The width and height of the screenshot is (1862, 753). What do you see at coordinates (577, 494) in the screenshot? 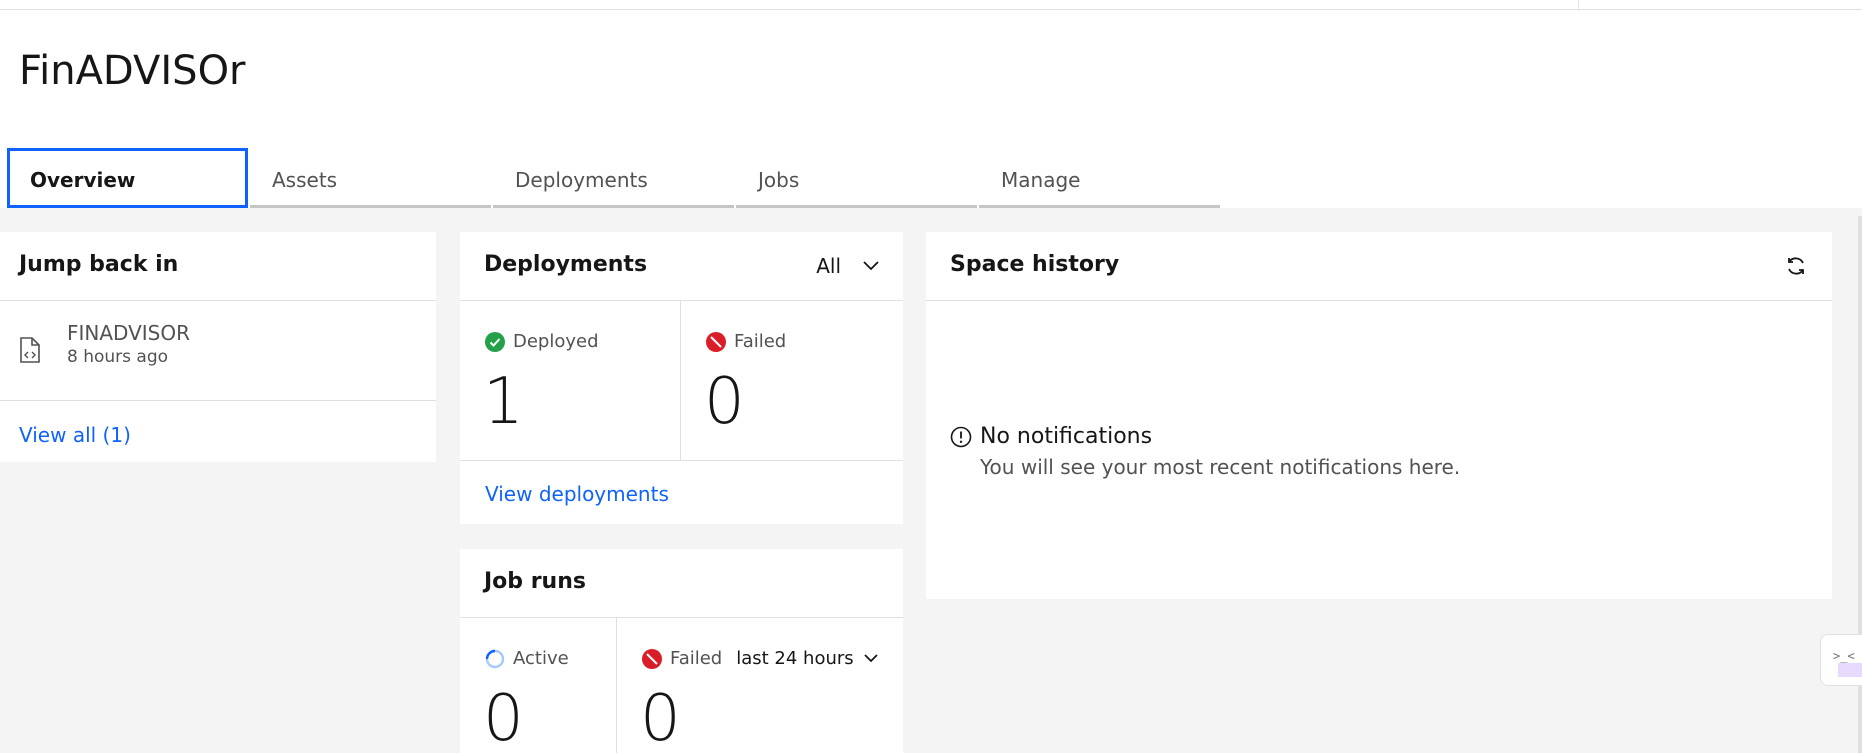
I see `view-deployments-link: View deployments` at bounding box center [577, 494].